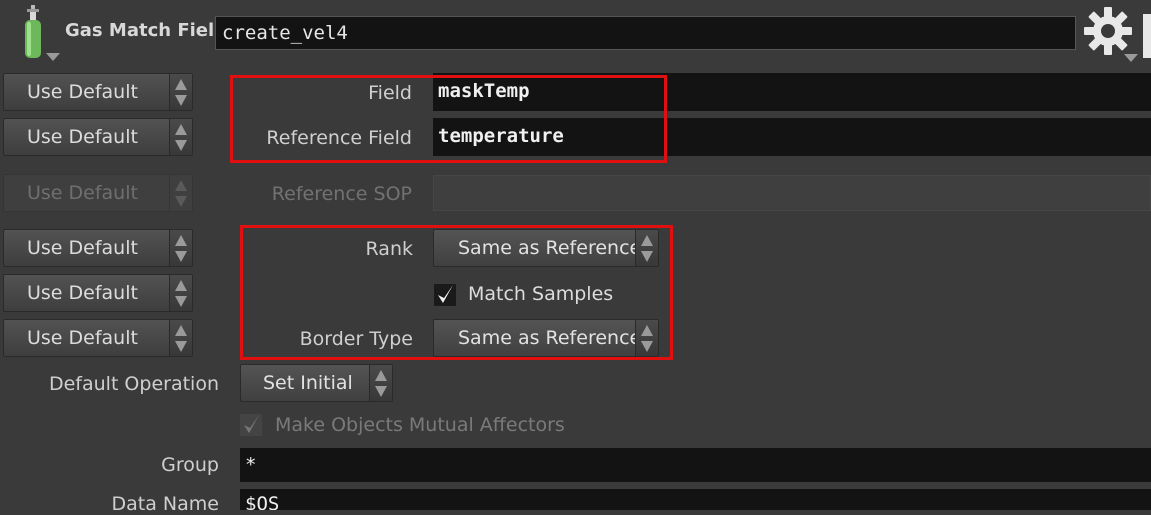 The width and height of the screenshot is (1151, 515). Describe the element at coordinates (645, 33) in the screenshot. I see `node-name-field: create_vel4` at that location.